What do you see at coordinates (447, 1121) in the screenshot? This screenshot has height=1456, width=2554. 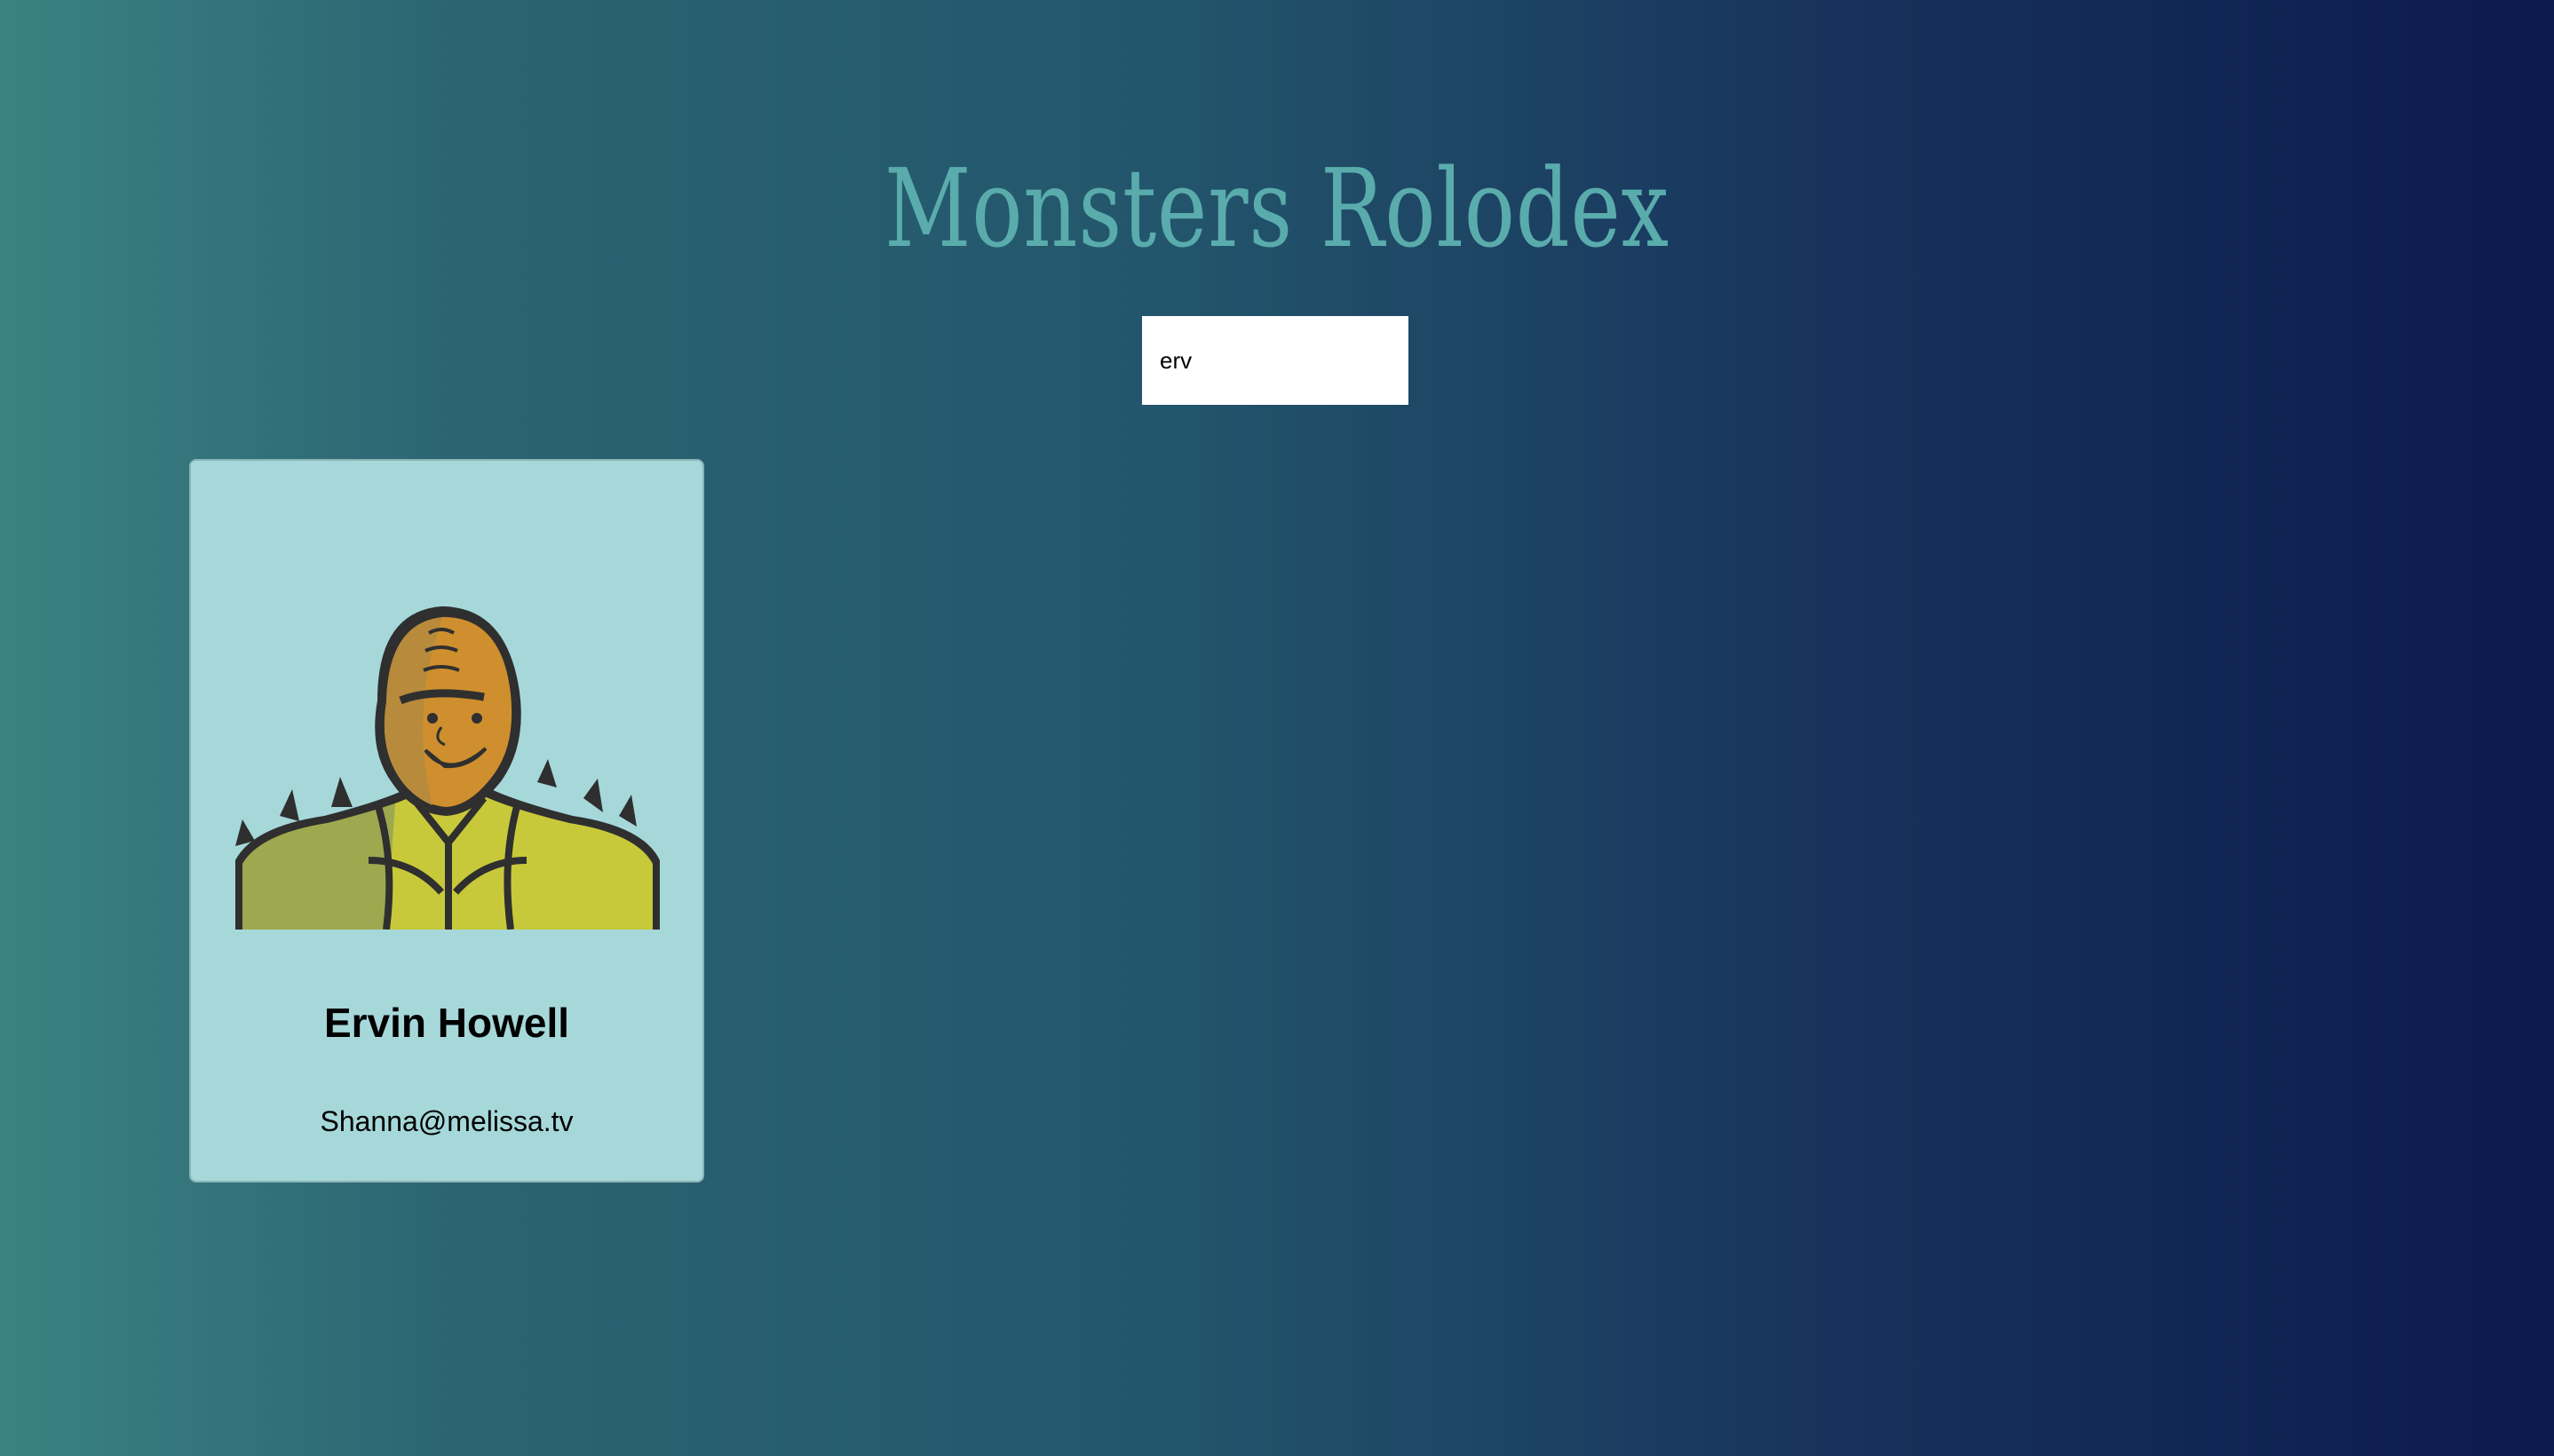 I see `monster-email: Shanna@melissa.tv` at bounding box center [447, 1121].